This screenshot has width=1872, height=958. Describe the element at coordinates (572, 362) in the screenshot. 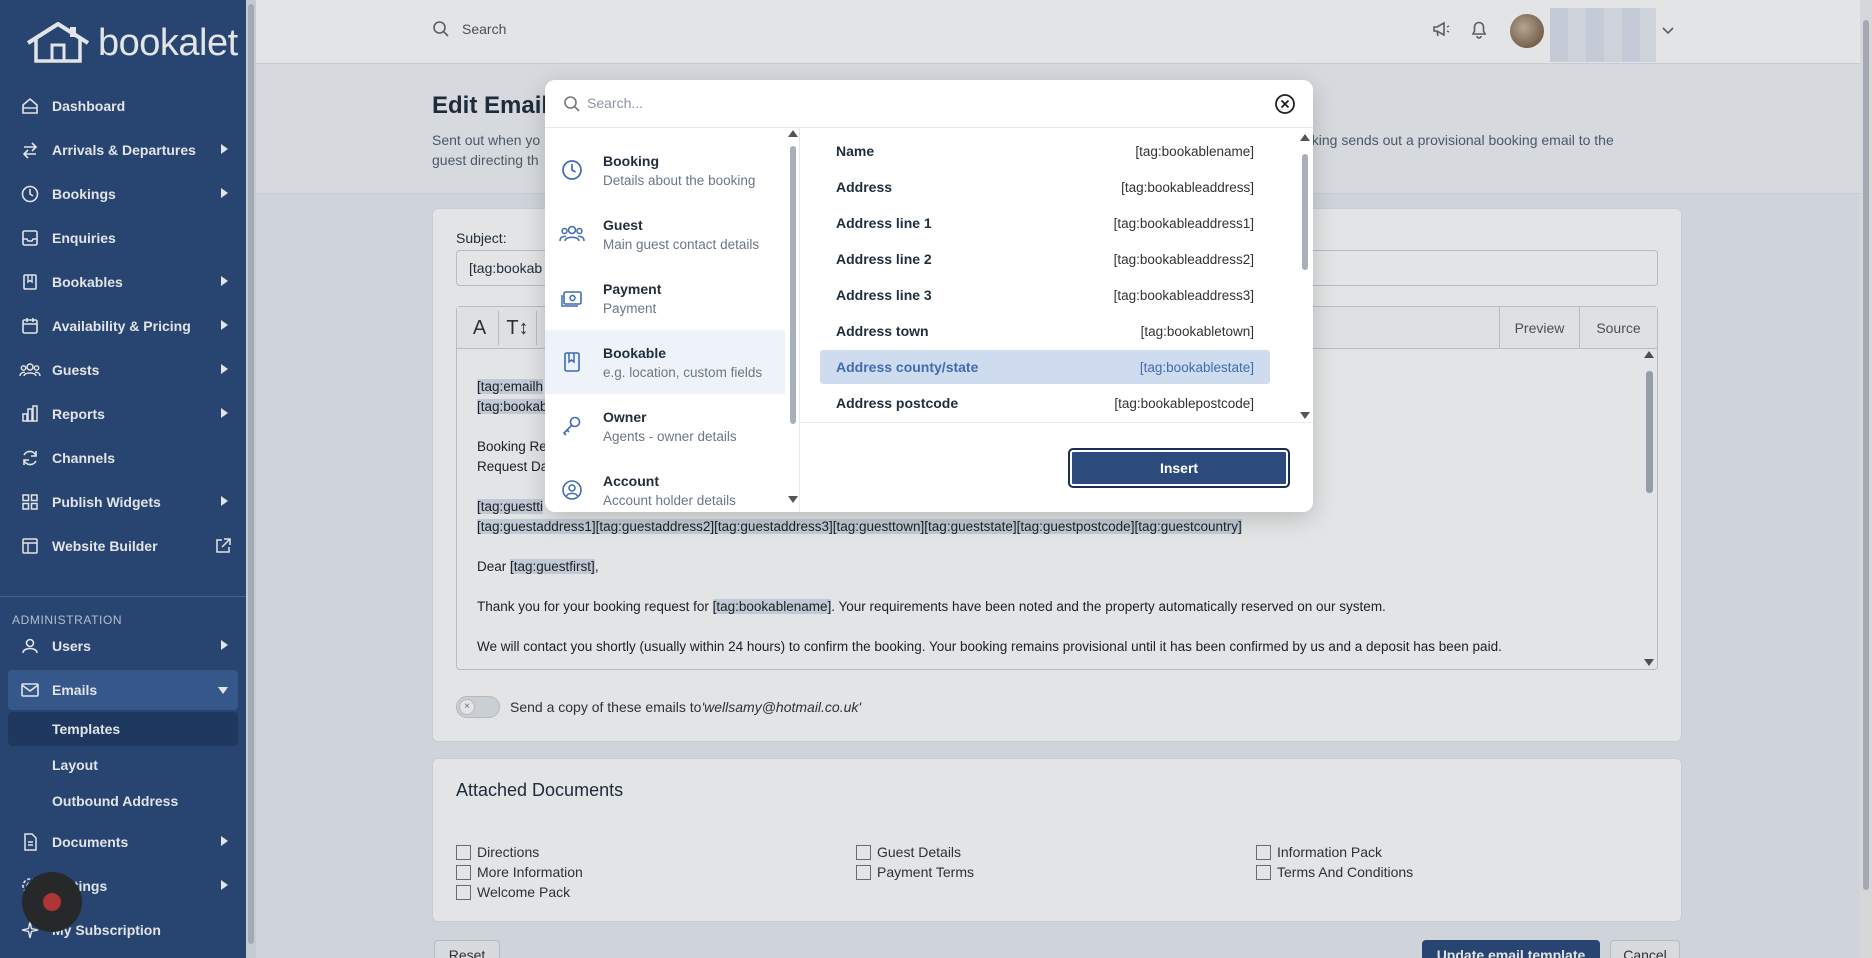

I see `book-icon` at that location.